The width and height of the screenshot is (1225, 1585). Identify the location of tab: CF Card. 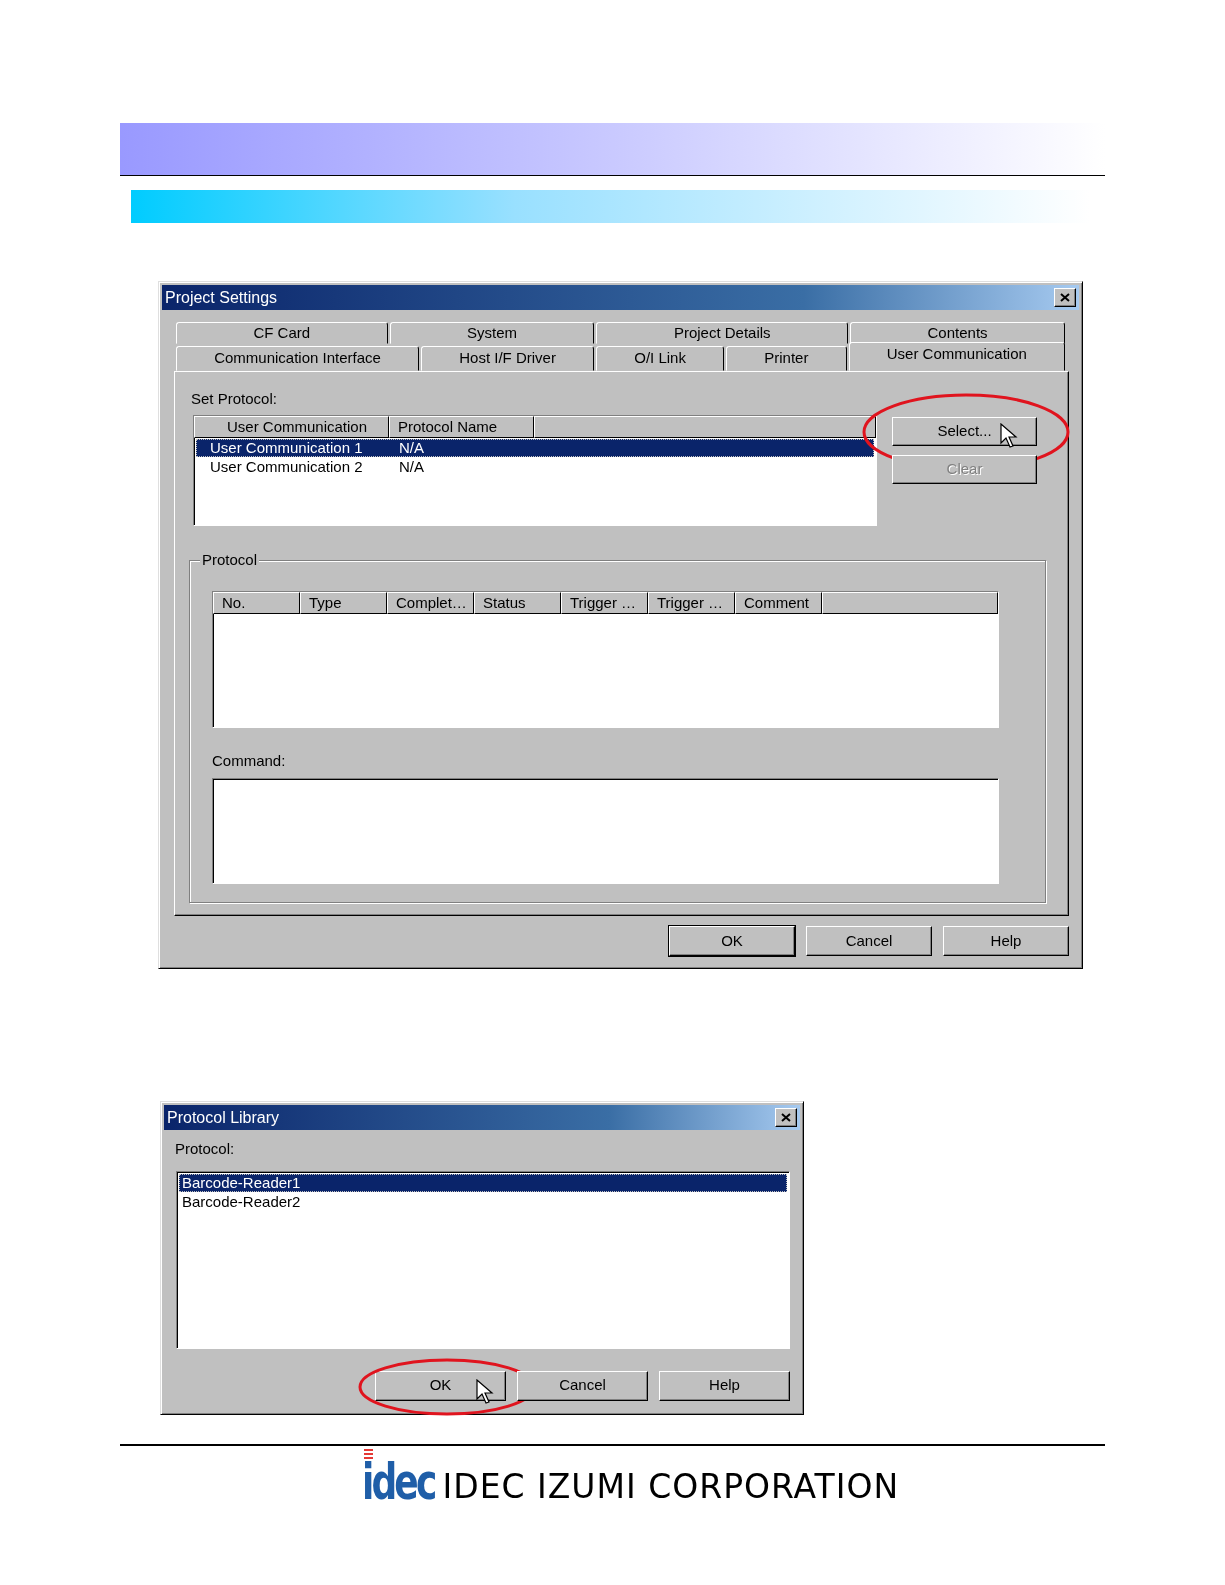
(282, 333).